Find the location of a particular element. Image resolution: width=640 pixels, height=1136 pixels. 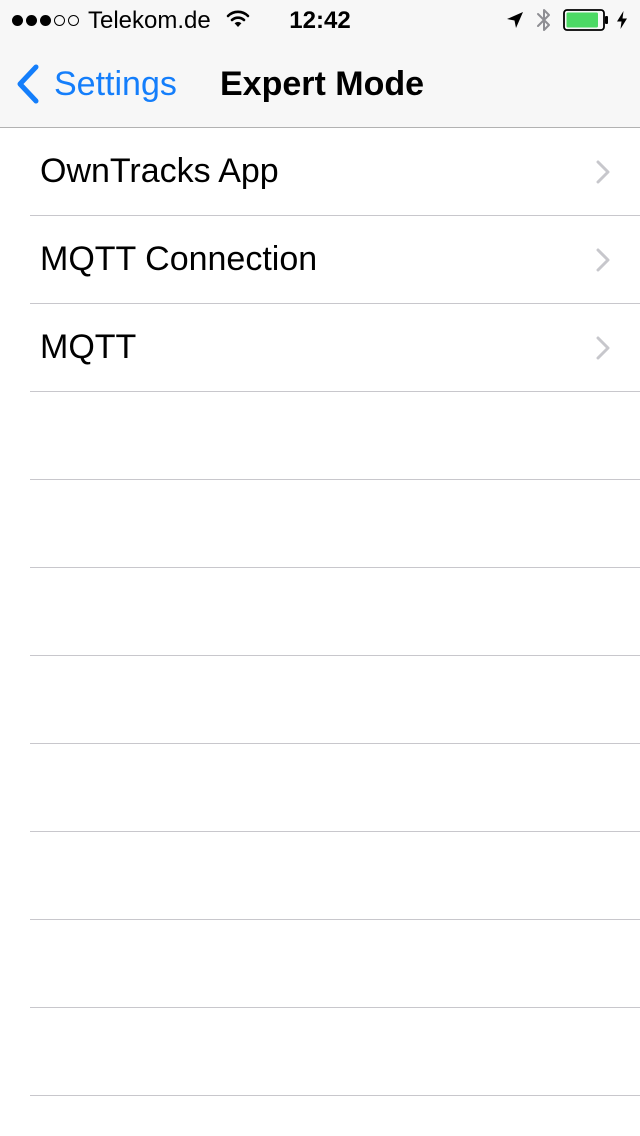

status-bar: Telekom.de 12:42 is located at coordinates (320, 20).